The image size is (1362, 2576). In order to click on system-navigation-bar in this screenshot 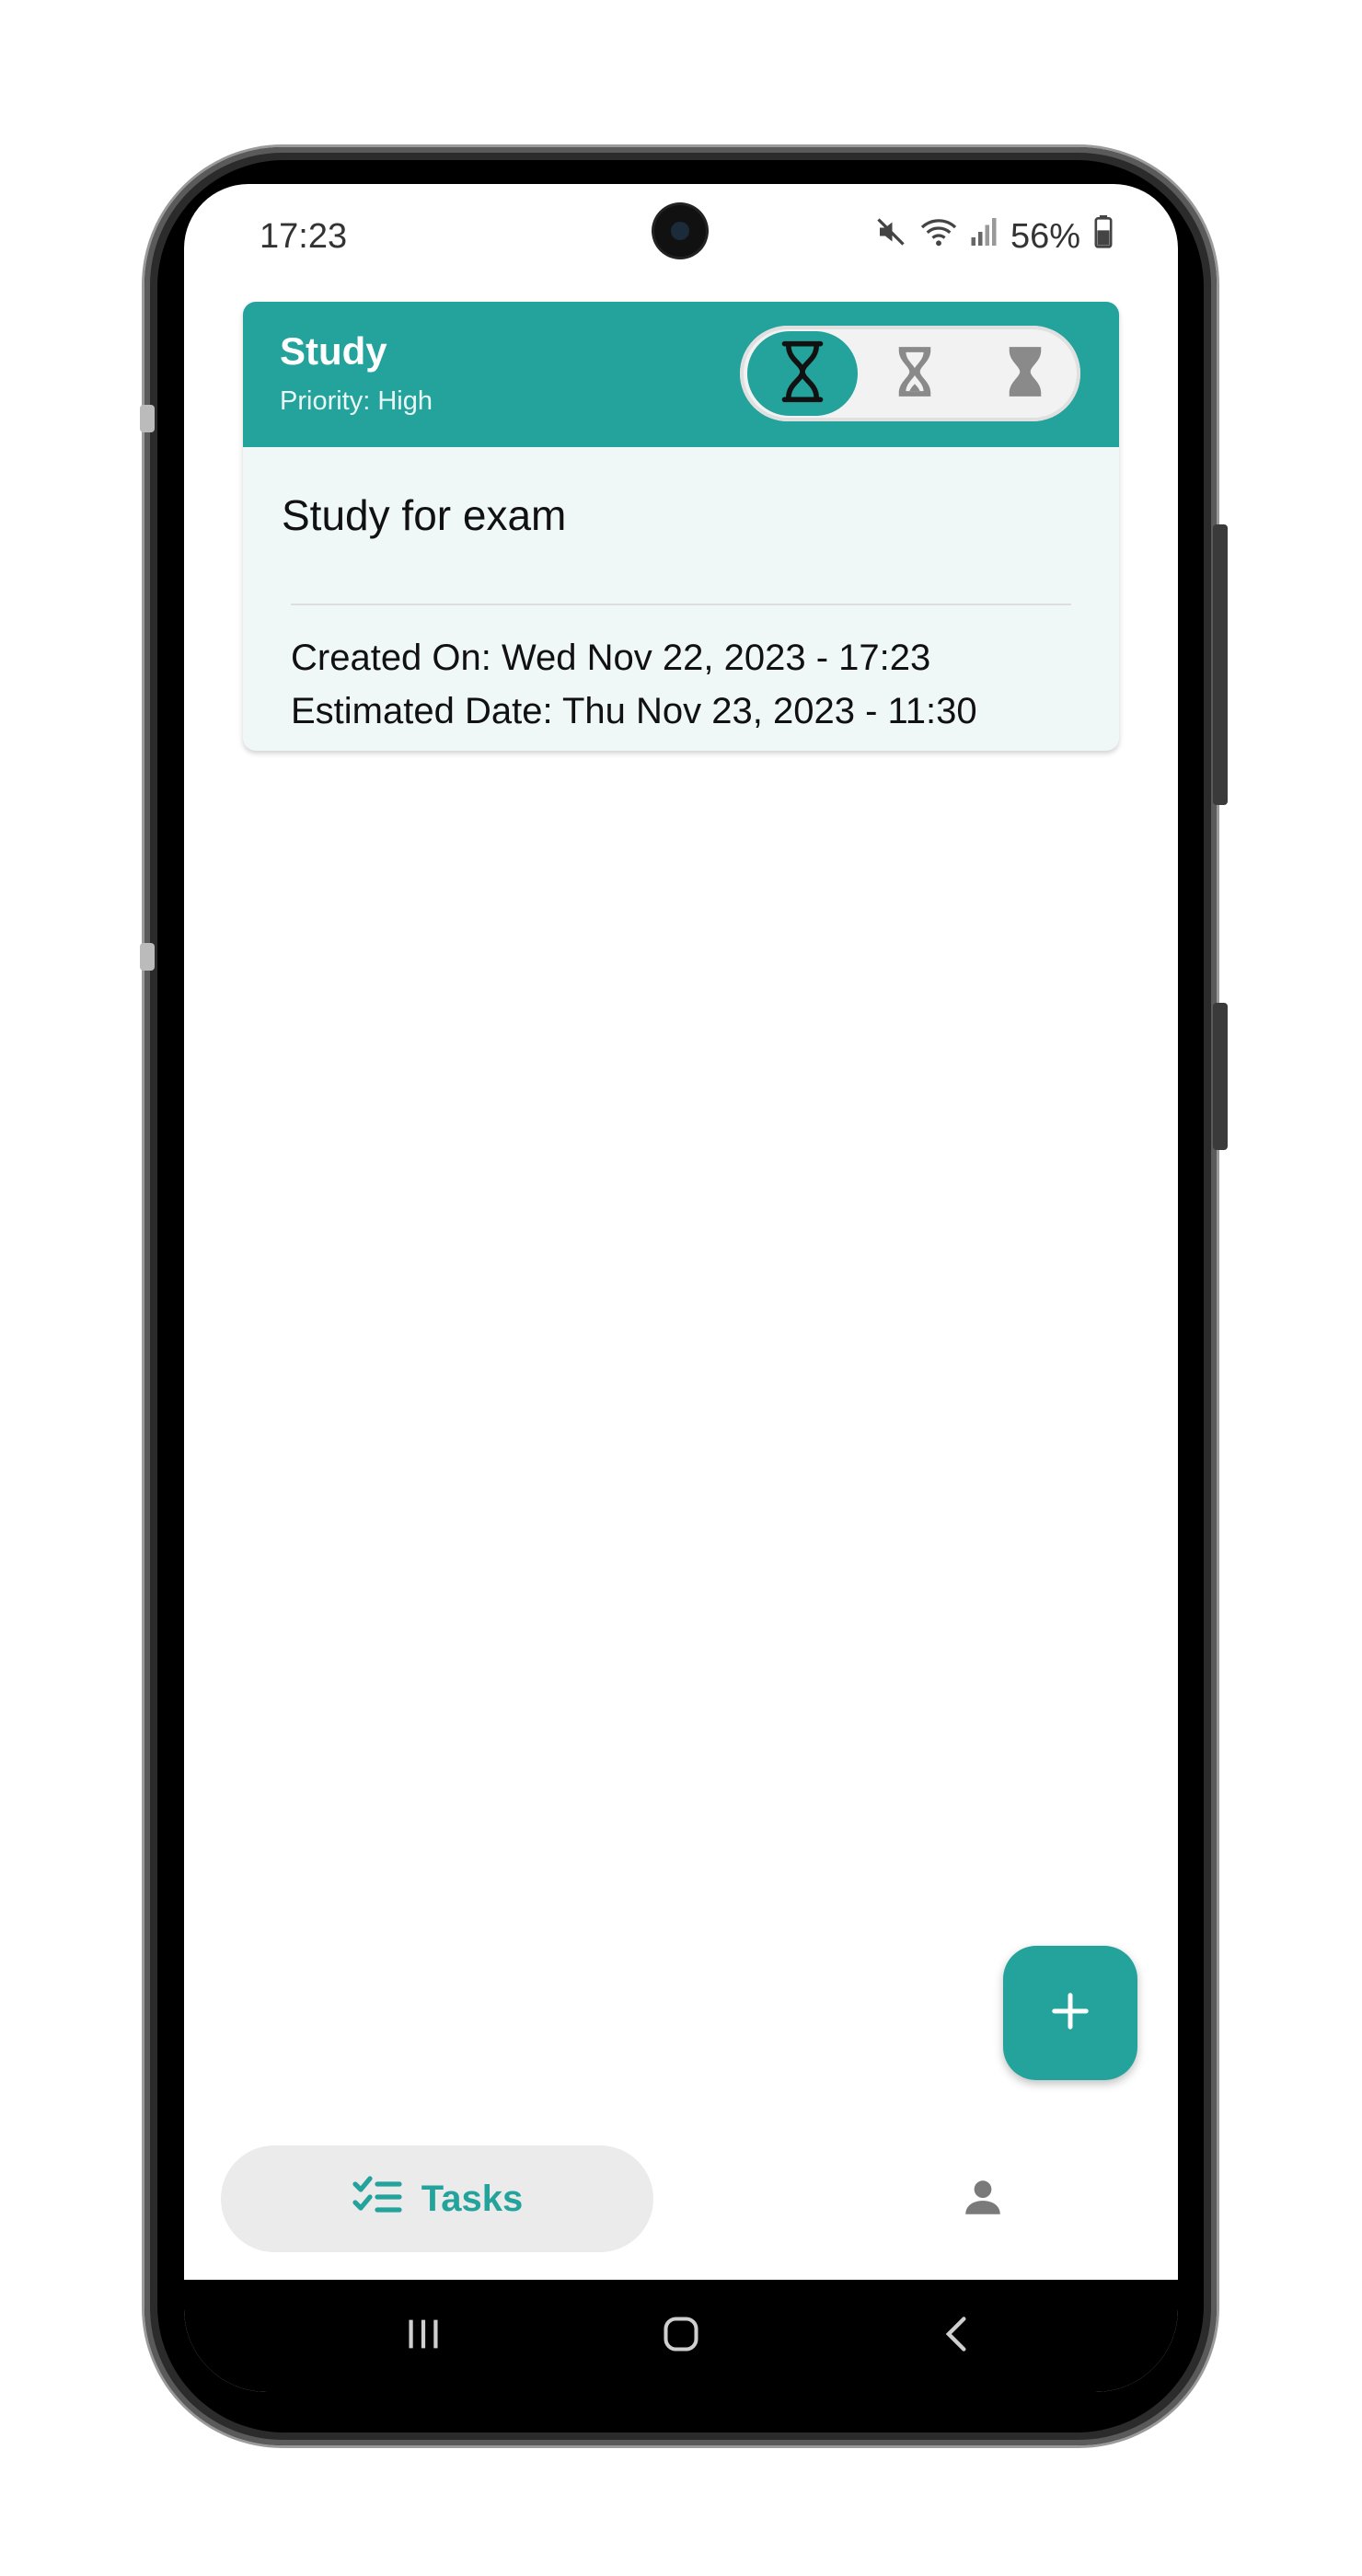, I will do `click(681, 2336)`.